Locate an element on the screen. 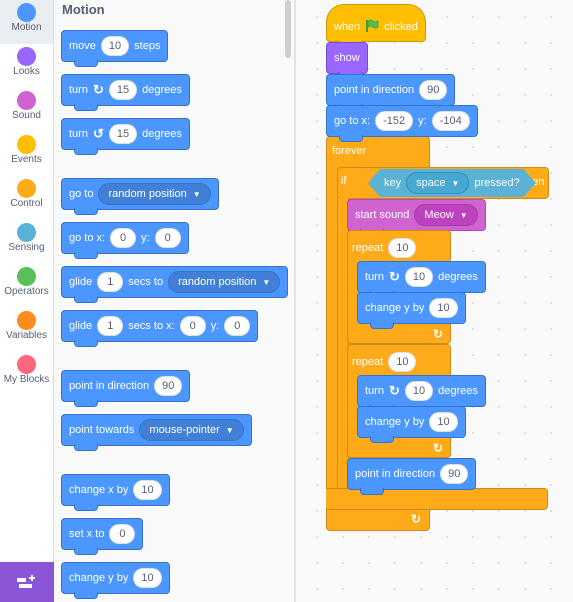  key-pressed-condition: key space ▼ pressed? is located at coordinates (452, 183).